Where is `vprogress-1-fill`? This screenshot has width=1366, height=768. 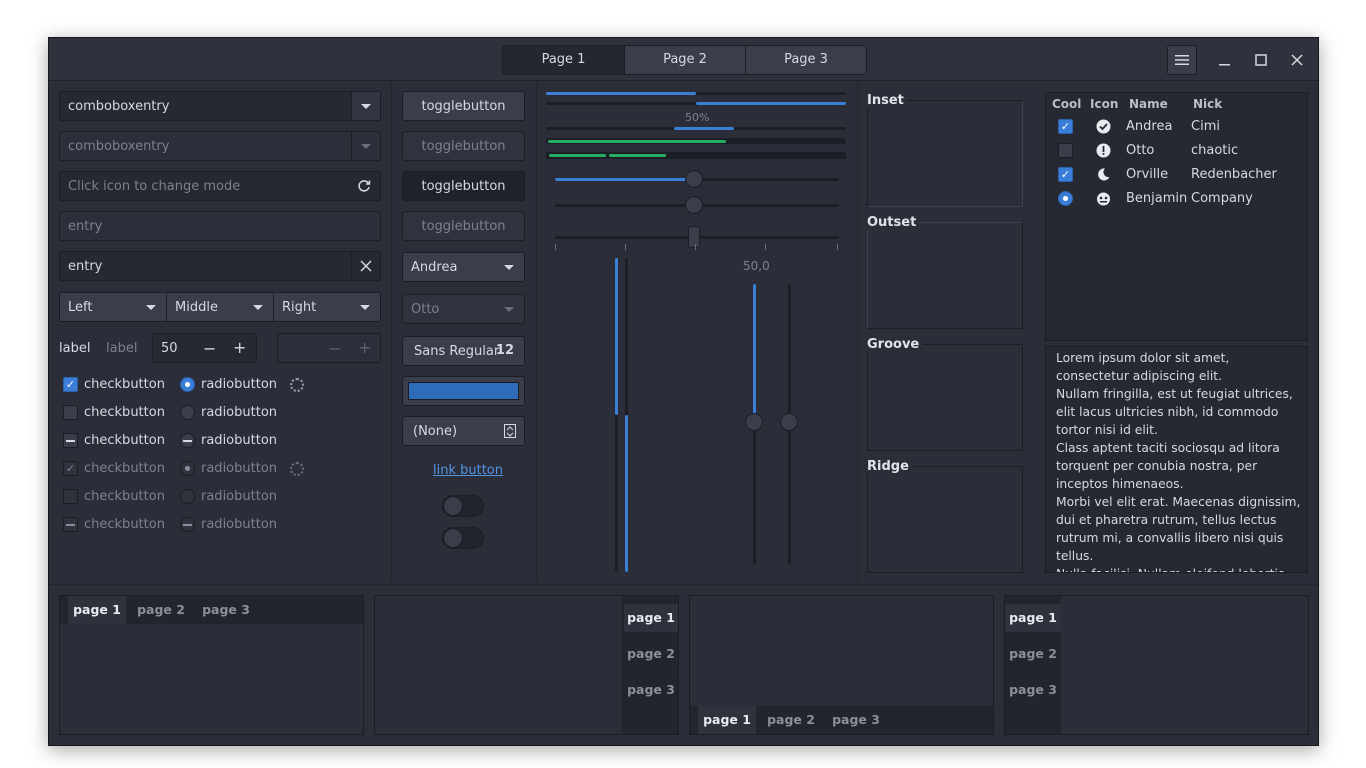 vprogress-1-fill is located at coordinates (616, 336).